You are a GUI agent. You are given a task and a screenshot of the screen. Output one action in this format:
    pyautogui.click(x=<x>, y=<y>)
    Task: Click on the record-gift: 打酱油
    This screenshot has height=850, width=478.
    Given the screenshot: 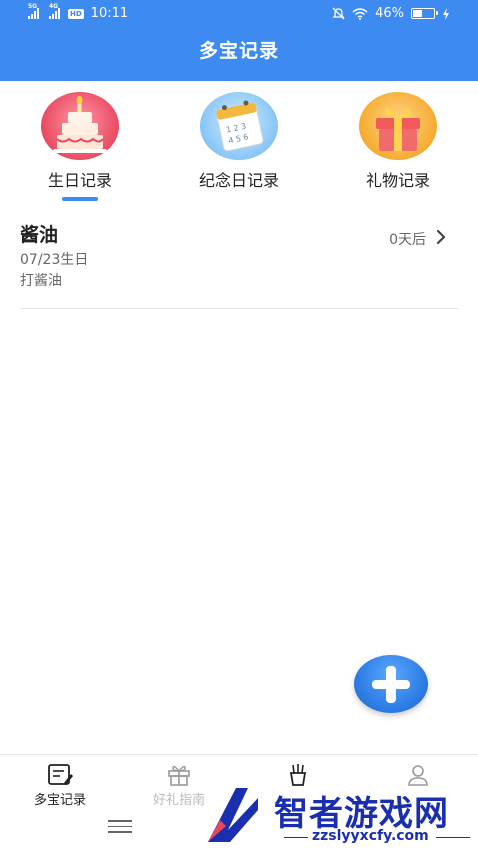 What is the action you would take?
    pyautogui.click(x=41, y=281)
    